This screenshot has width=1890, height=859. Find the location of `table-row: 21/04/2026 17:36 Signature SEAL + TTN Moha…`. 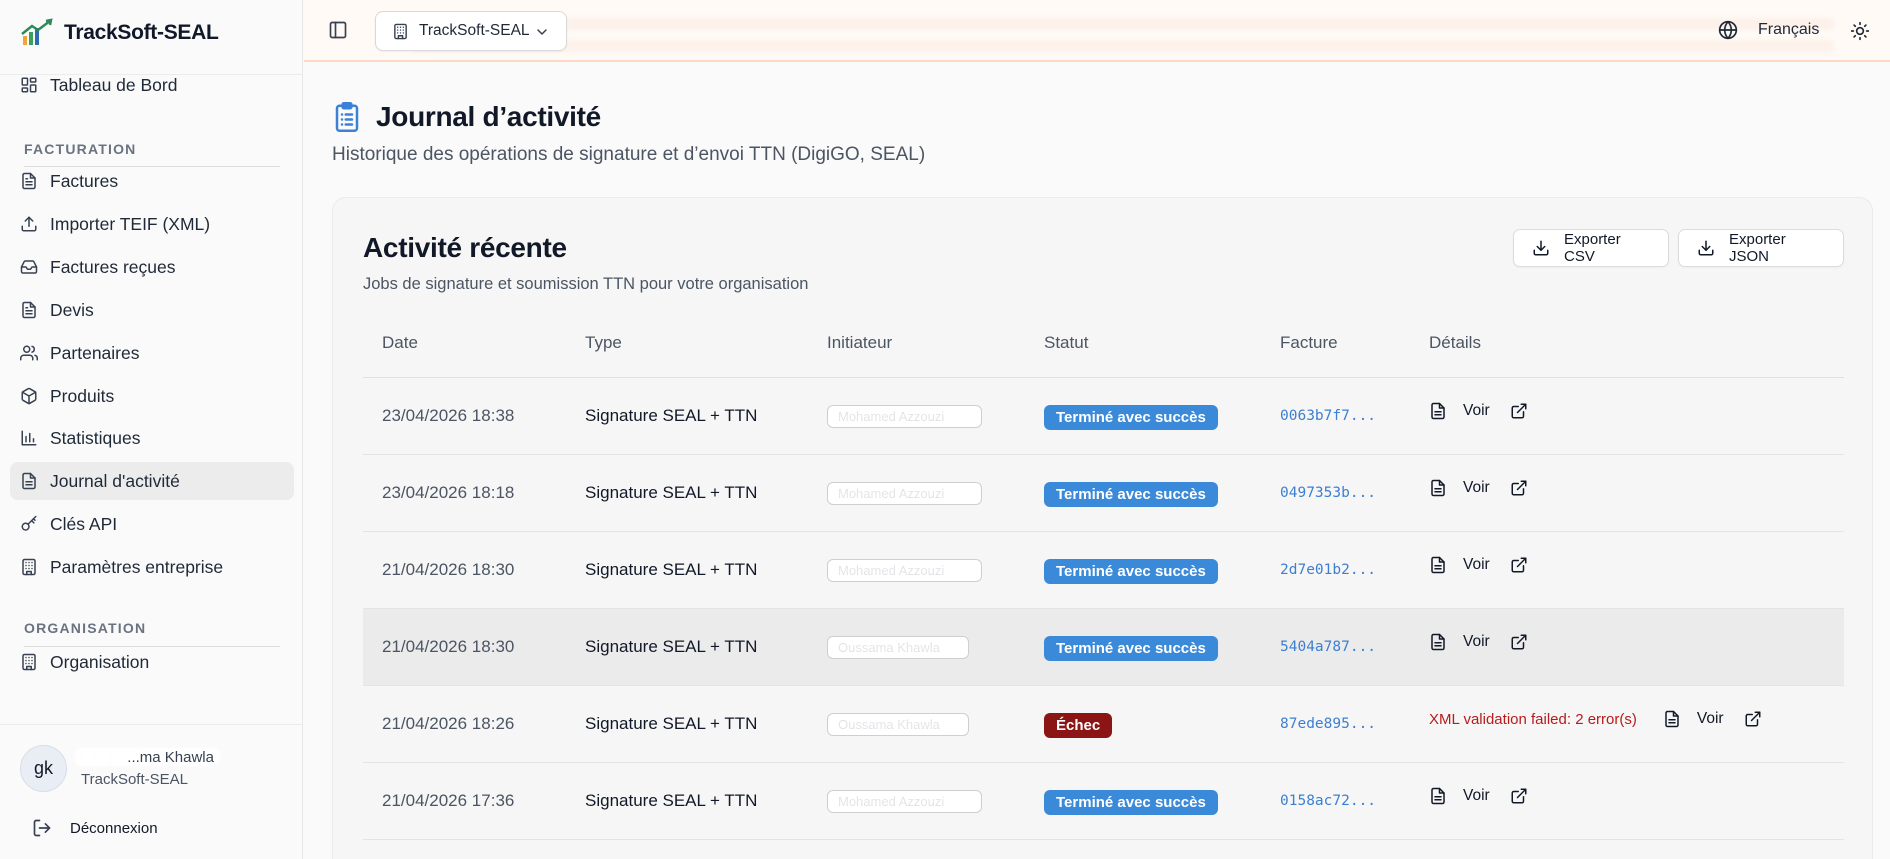

table-row: 21/04/2026 17:36 Signature SEAL + TTN Moha… is located at coordinates (1103, 801).